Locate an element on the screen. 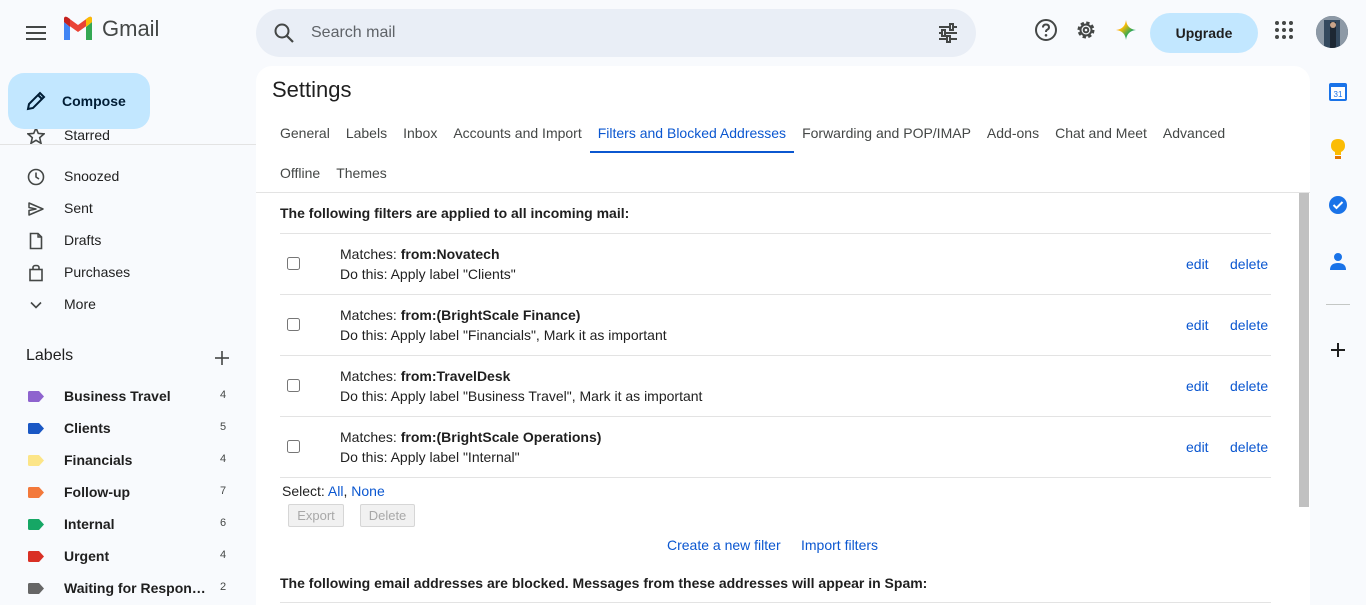  label-item-financials: Financials 4 is located at coordinates (128, 460).